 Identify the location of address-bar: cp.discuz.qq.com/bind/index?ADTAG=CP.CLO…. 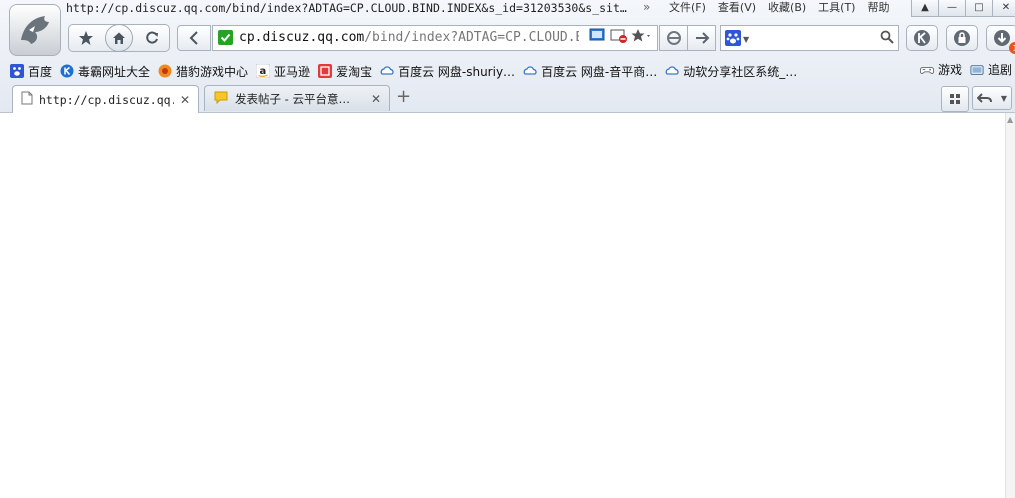
(435, 38).